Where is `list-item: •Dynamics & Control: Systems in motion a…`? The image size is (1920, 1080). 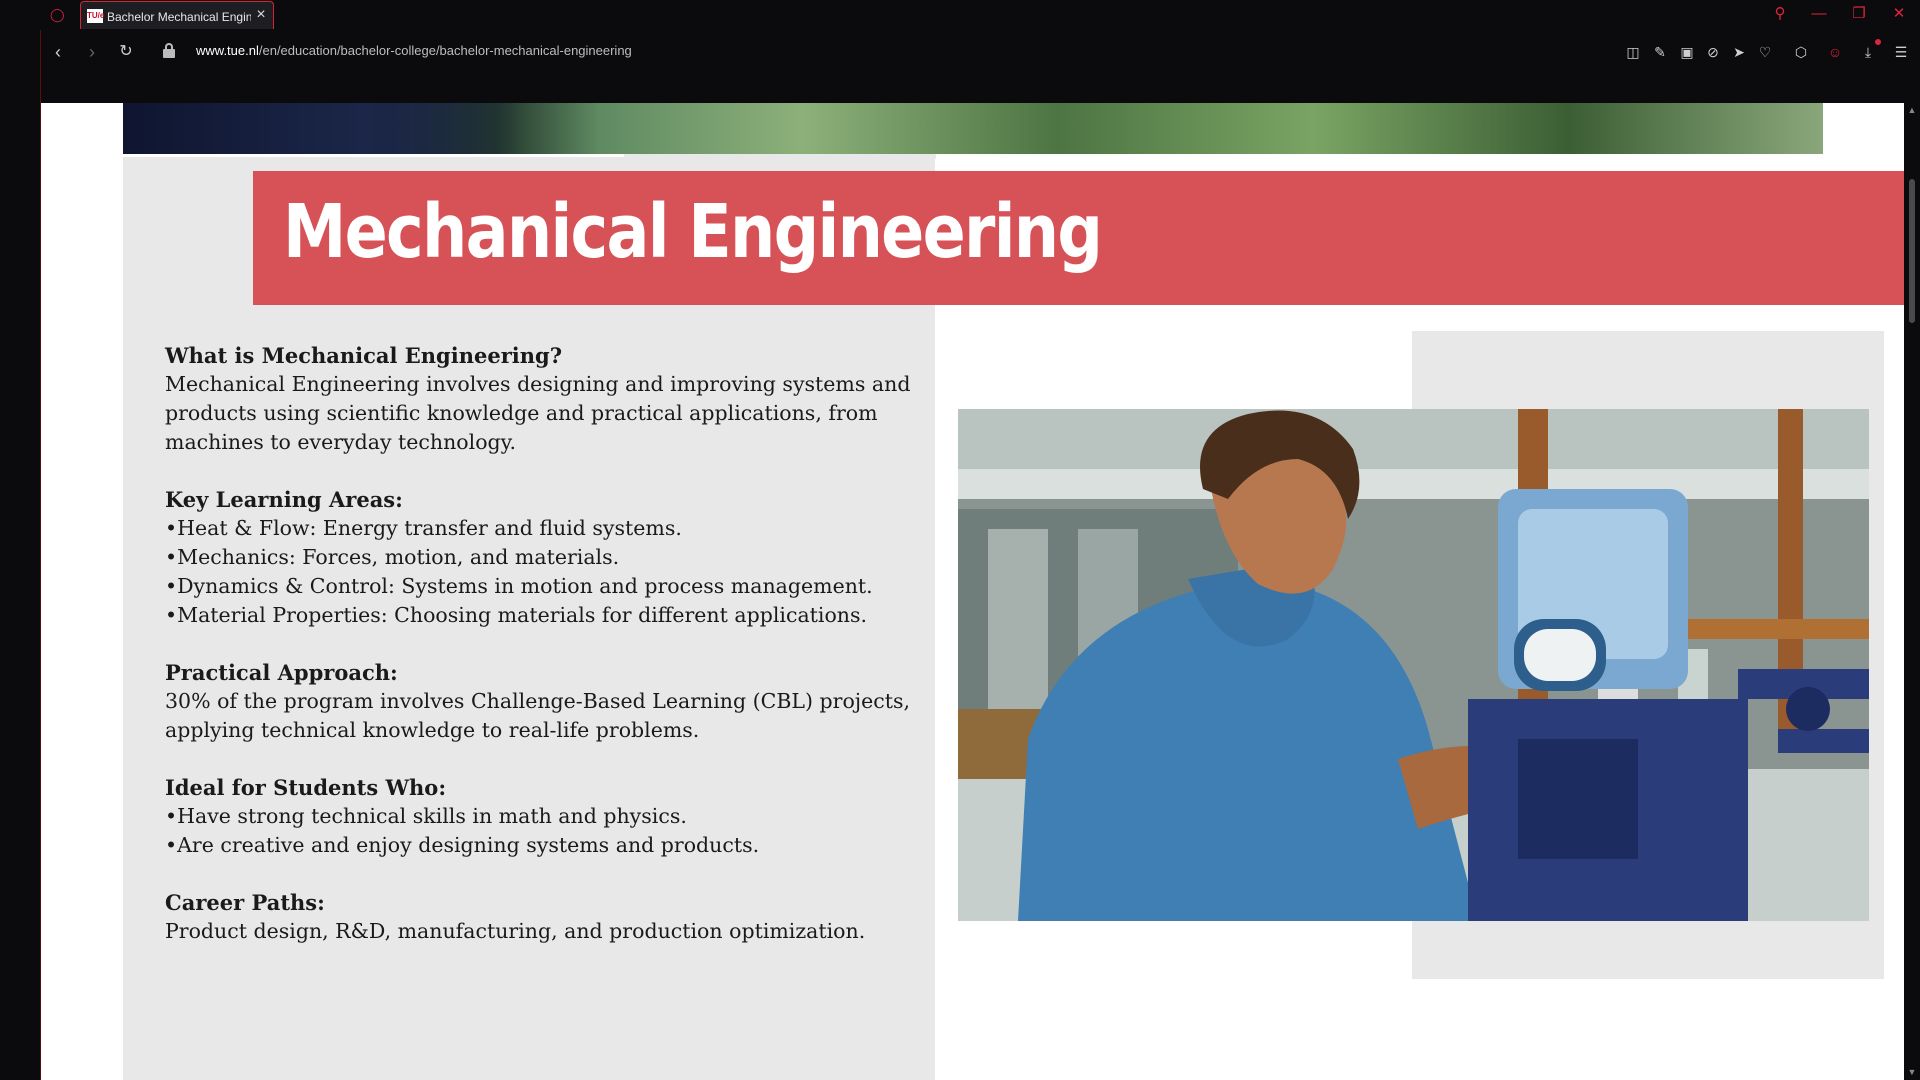 list-item: •Dynamics & Control: Systems in motion a… is located at coordinates (519, 586).